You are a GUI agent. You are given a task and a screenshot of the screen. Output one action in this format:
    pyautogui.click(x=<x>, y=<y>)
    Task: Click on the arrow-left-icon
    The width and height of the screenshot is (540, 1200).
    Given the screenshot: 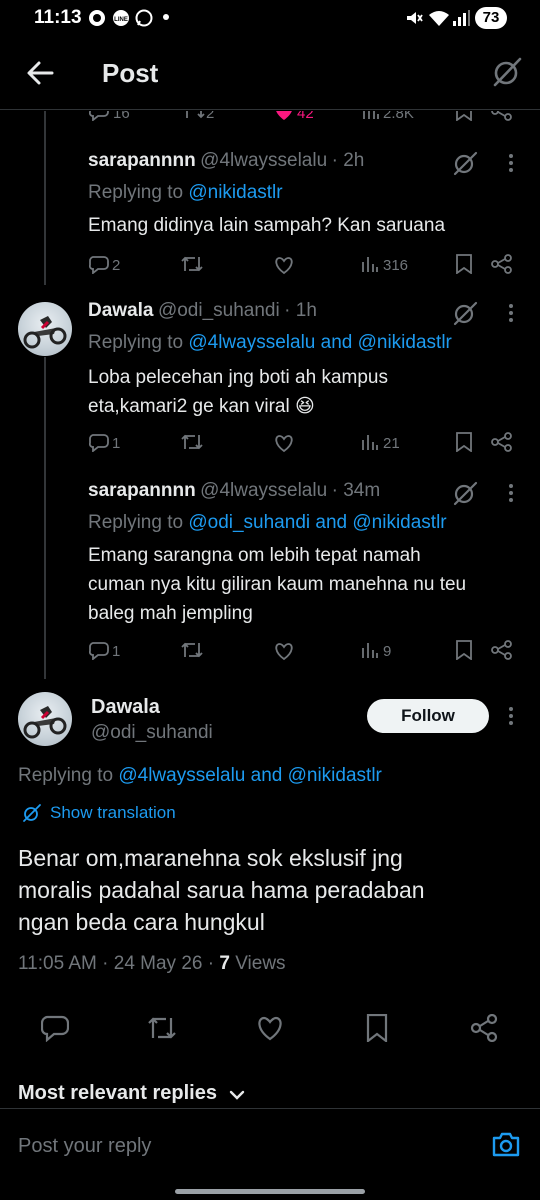 What is the action you would take?
    pyautogui.click(x=40, y=73)
    